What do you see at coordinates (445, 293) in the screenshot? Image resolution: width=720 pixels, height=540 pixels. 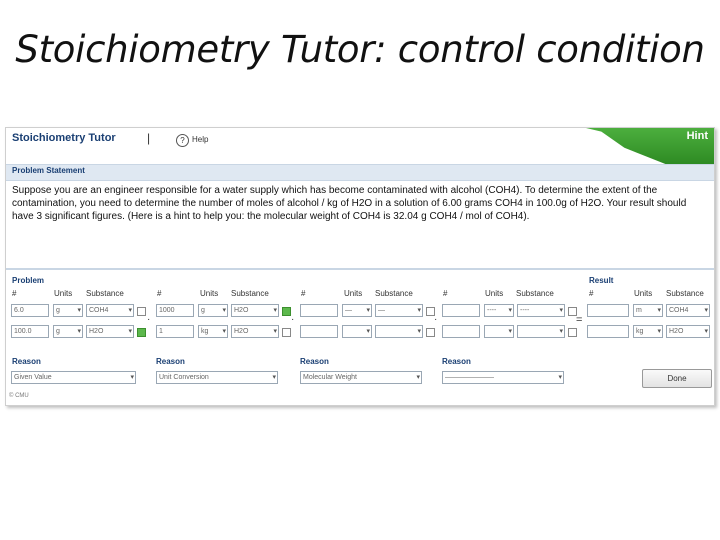 I see `col-header-num-4: #` at bounding box center [445, 293].